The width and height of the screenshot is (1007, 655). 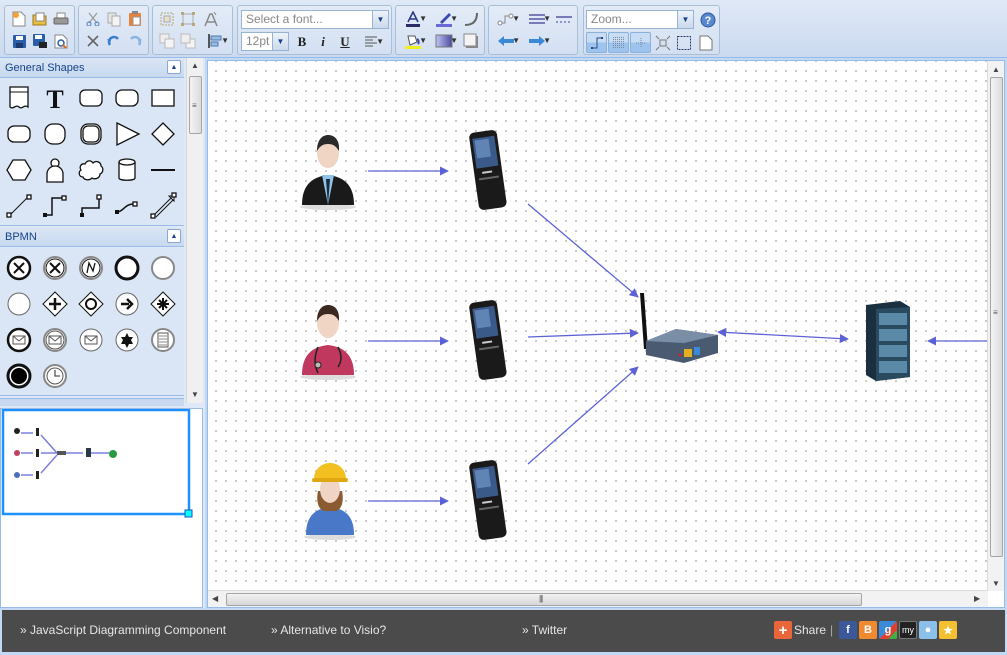 What do you see at coordinates (19, 134) in the screenshot?
I see `shape-rounded-square` at bounding box center [19, 134].